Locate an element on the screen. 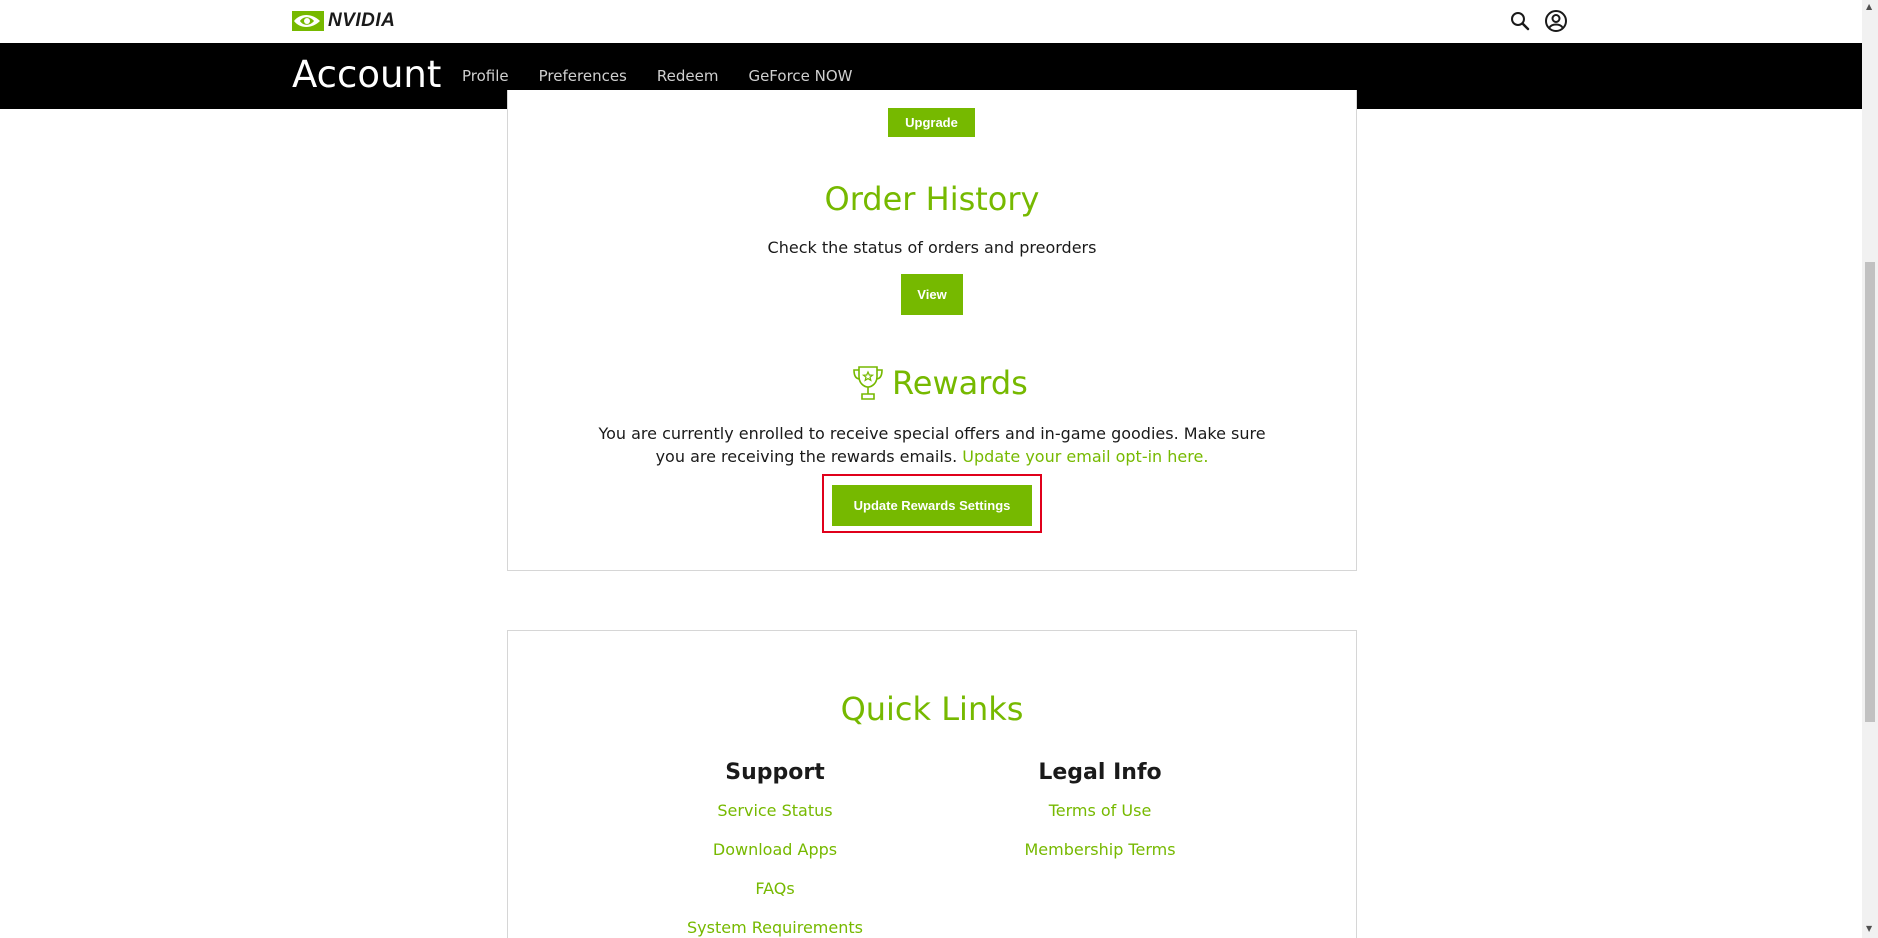  order-history-title: Order History is located at coordinates (932, 199).